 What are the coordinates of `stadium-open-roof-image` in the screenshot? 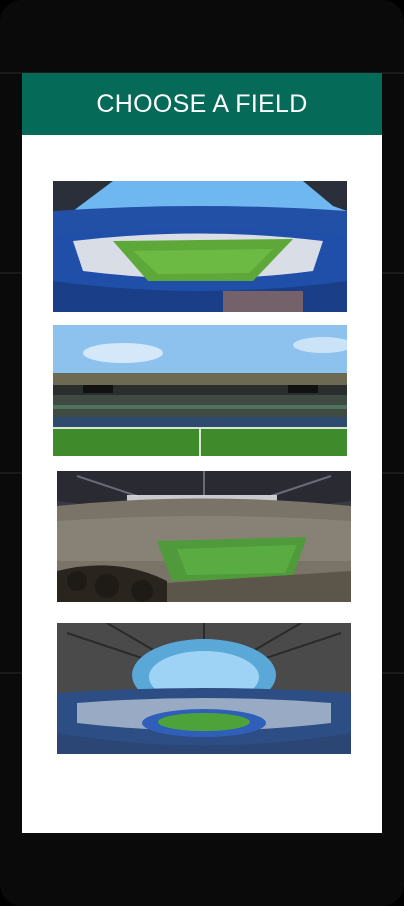 It's located at (204, 688).